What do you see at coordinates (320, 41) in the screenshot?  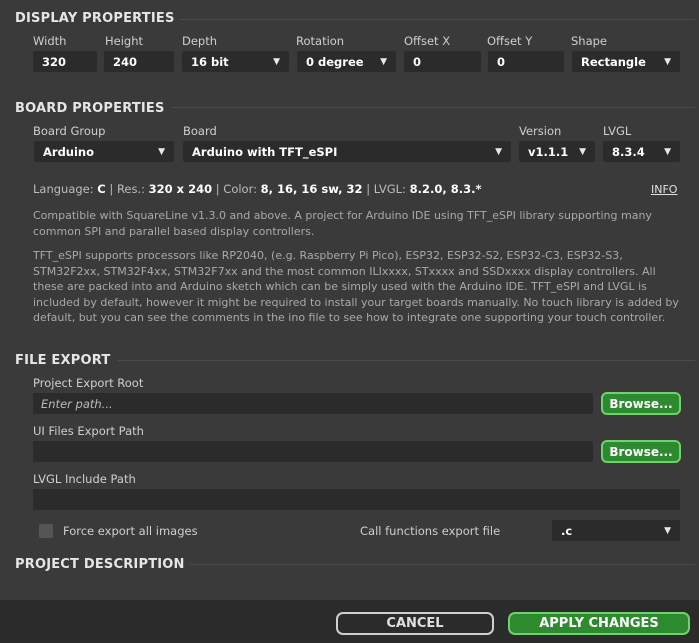 I see `rotation-label: Rotation` at bounding box center [320, 41].